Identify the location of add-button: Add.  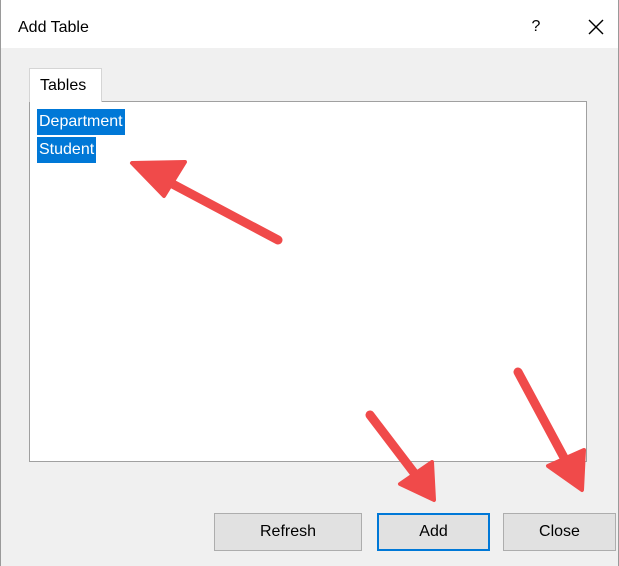
(433, 532).